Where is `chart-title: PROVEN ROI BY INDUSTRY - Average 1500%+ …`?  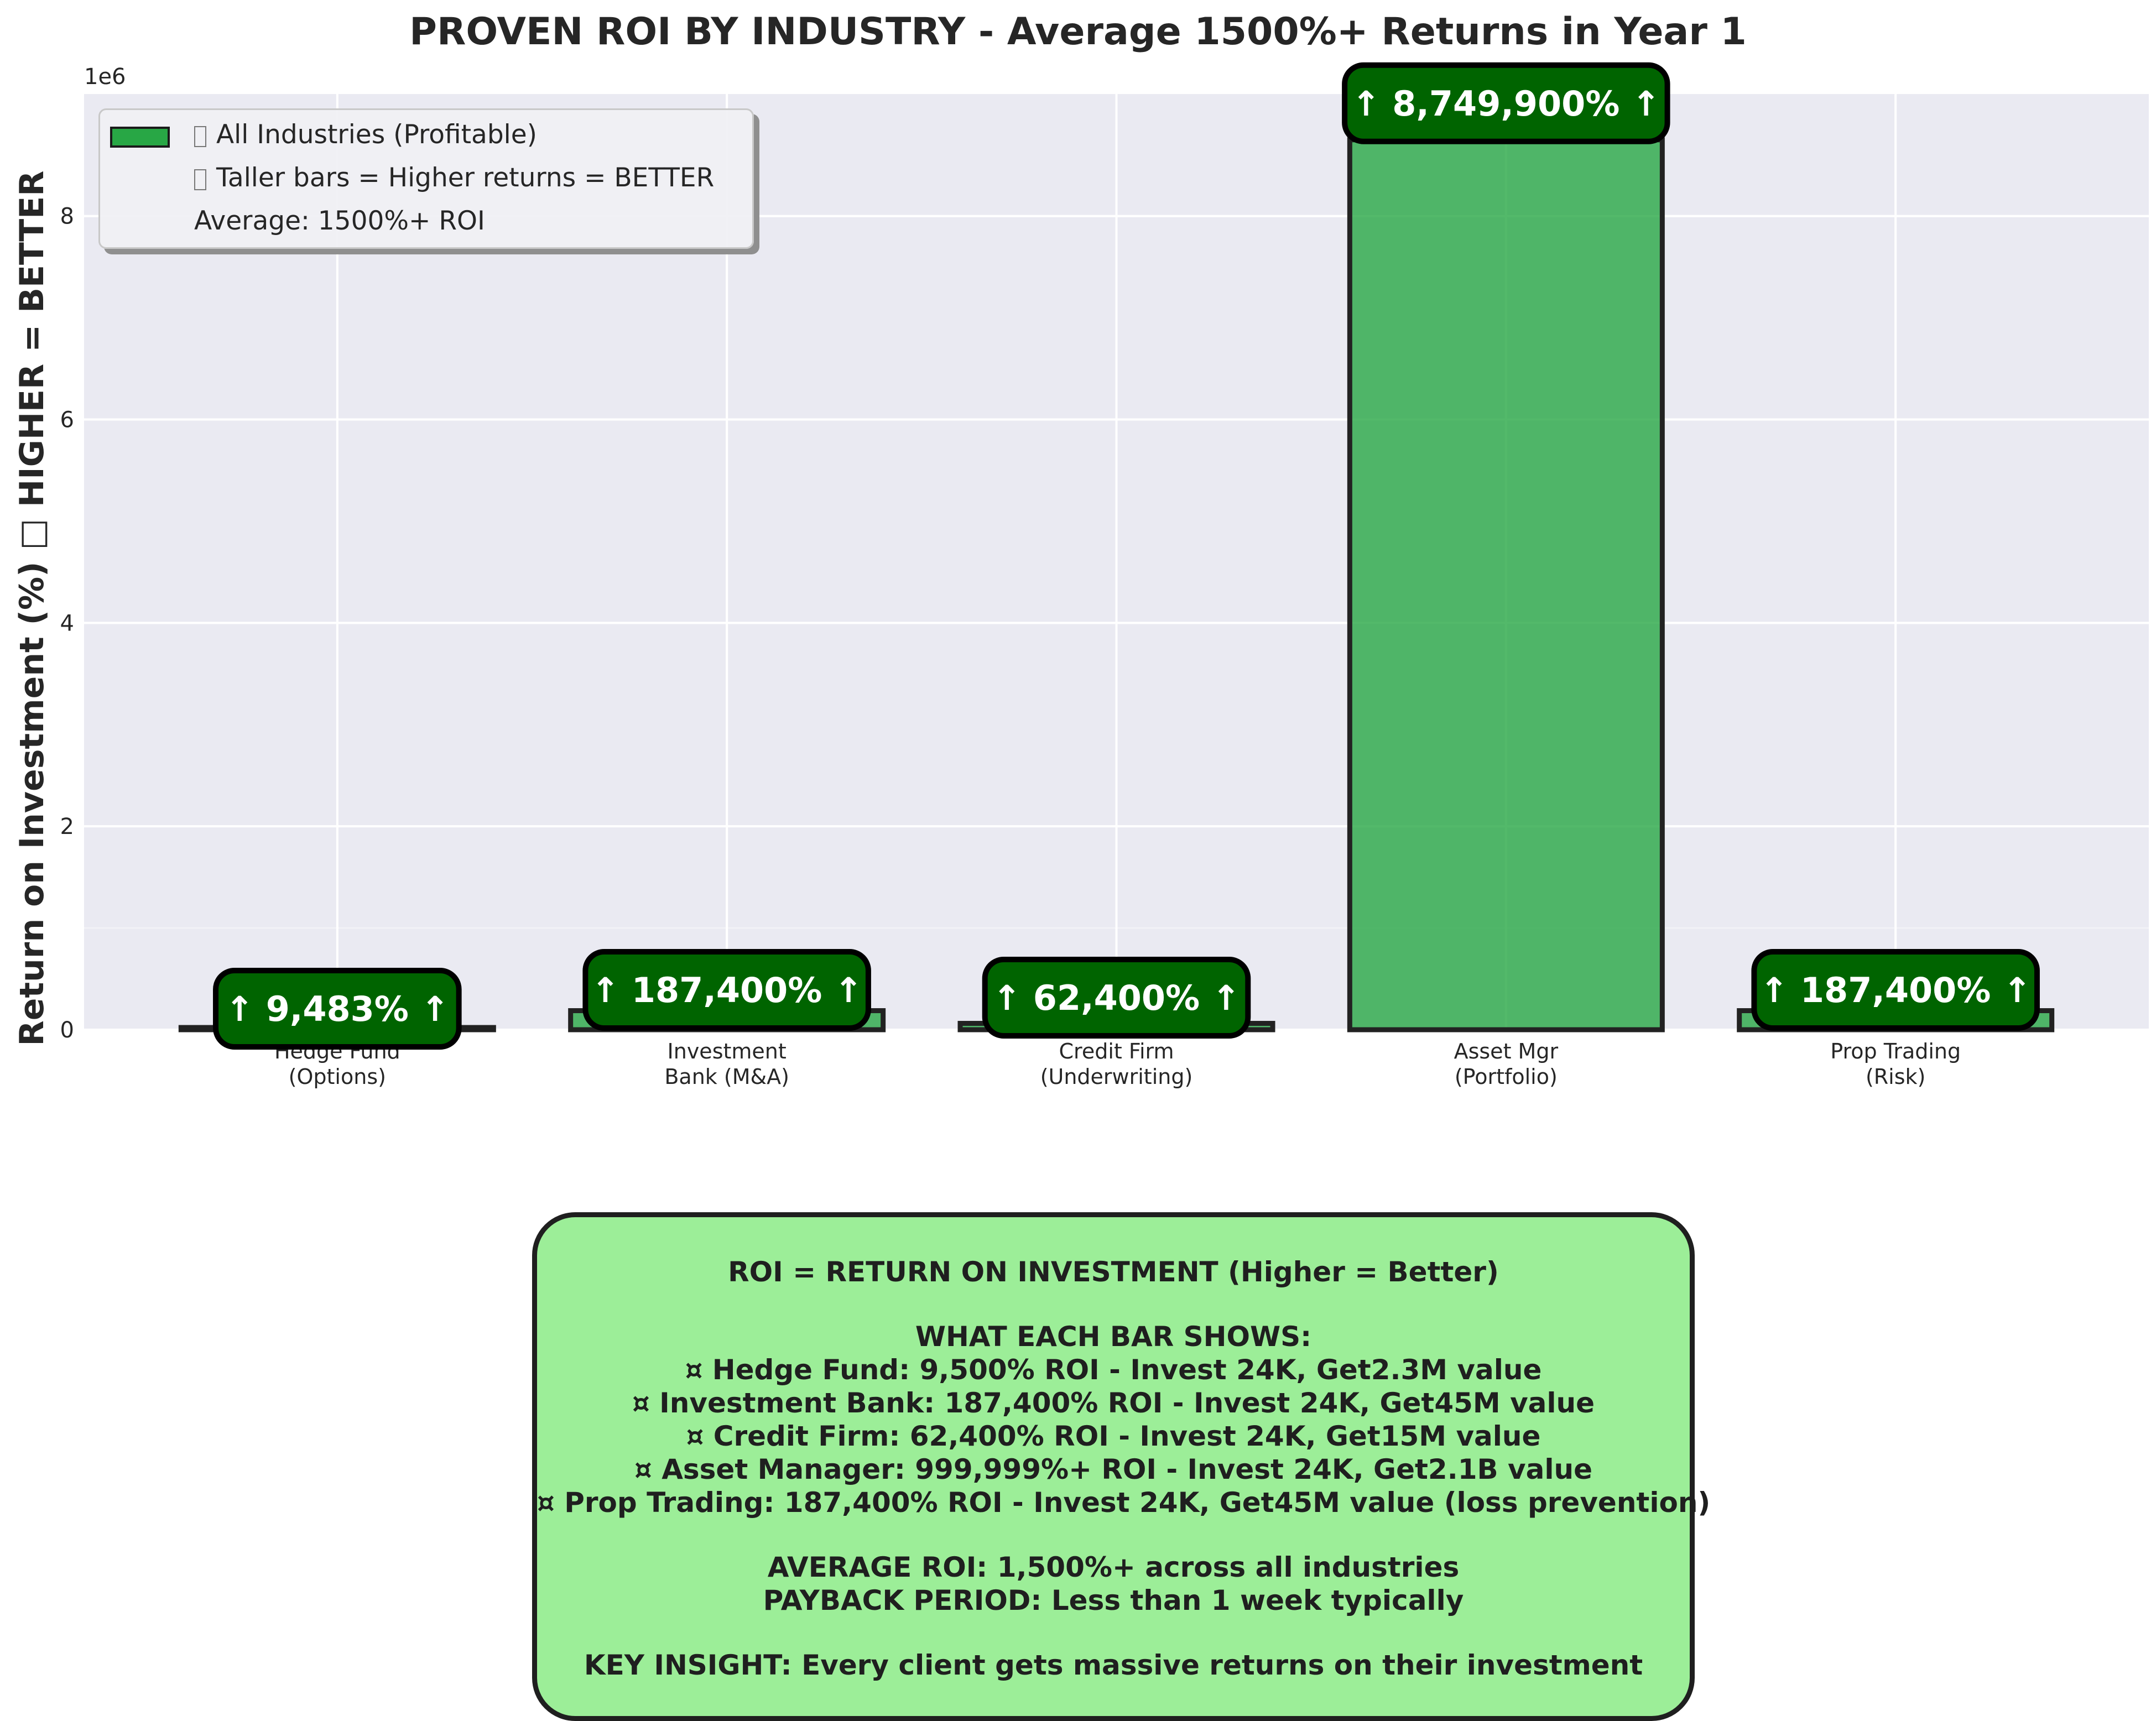 chart-title: PROVEN ROI BY INDUSTRY - Average 1500%+ … is located at coordinates (1078, 32).